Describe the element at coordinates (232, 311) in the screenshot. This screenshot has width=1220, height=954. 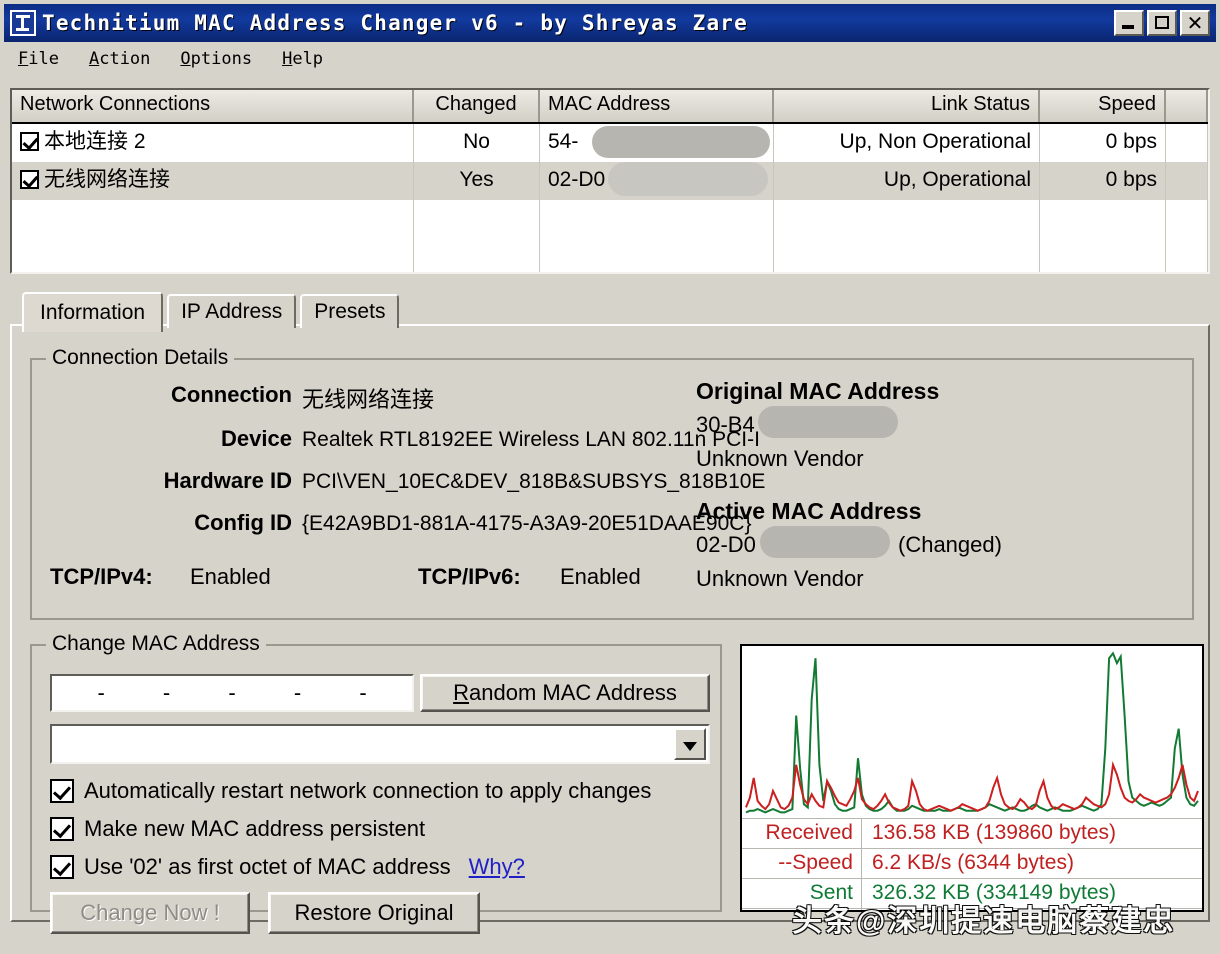
I see `tab-ip-address: IP Address` at that location.